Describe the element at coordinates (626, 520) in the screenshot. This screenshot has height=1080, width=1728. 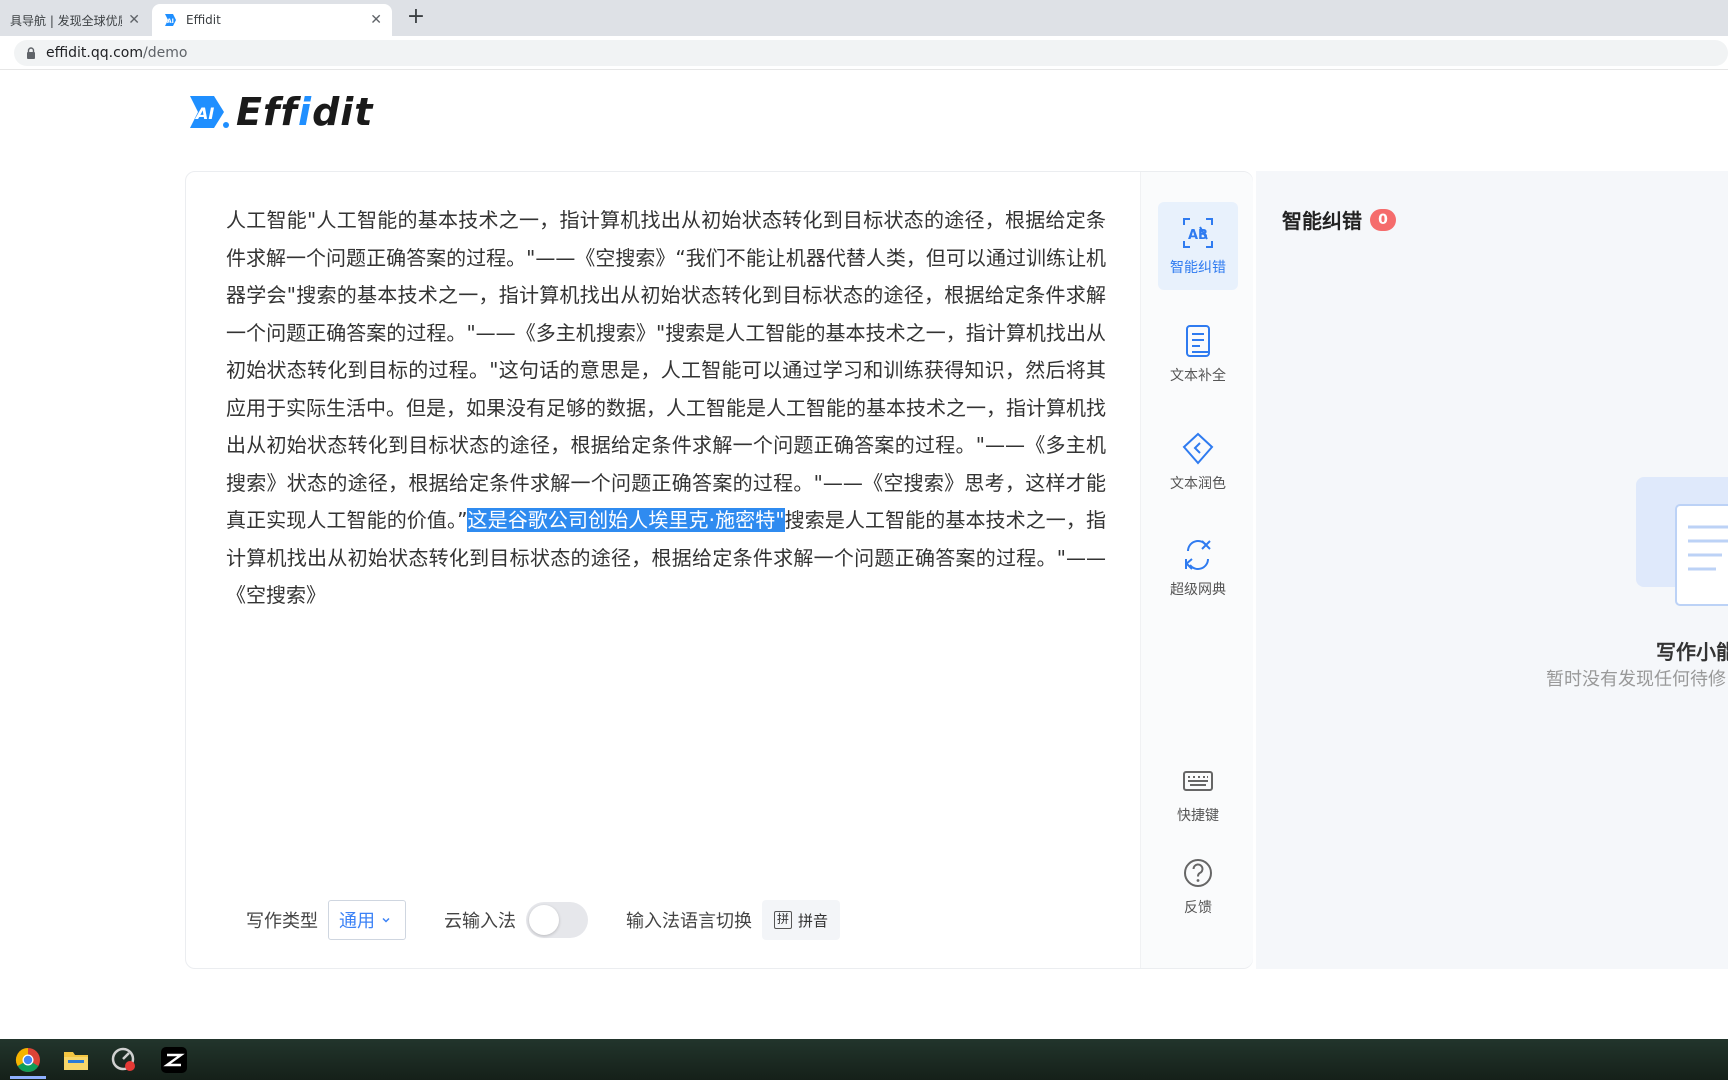
I see `editor-selected-text: 这是谷歌公司创始人埃里克·施密特"` at that location.